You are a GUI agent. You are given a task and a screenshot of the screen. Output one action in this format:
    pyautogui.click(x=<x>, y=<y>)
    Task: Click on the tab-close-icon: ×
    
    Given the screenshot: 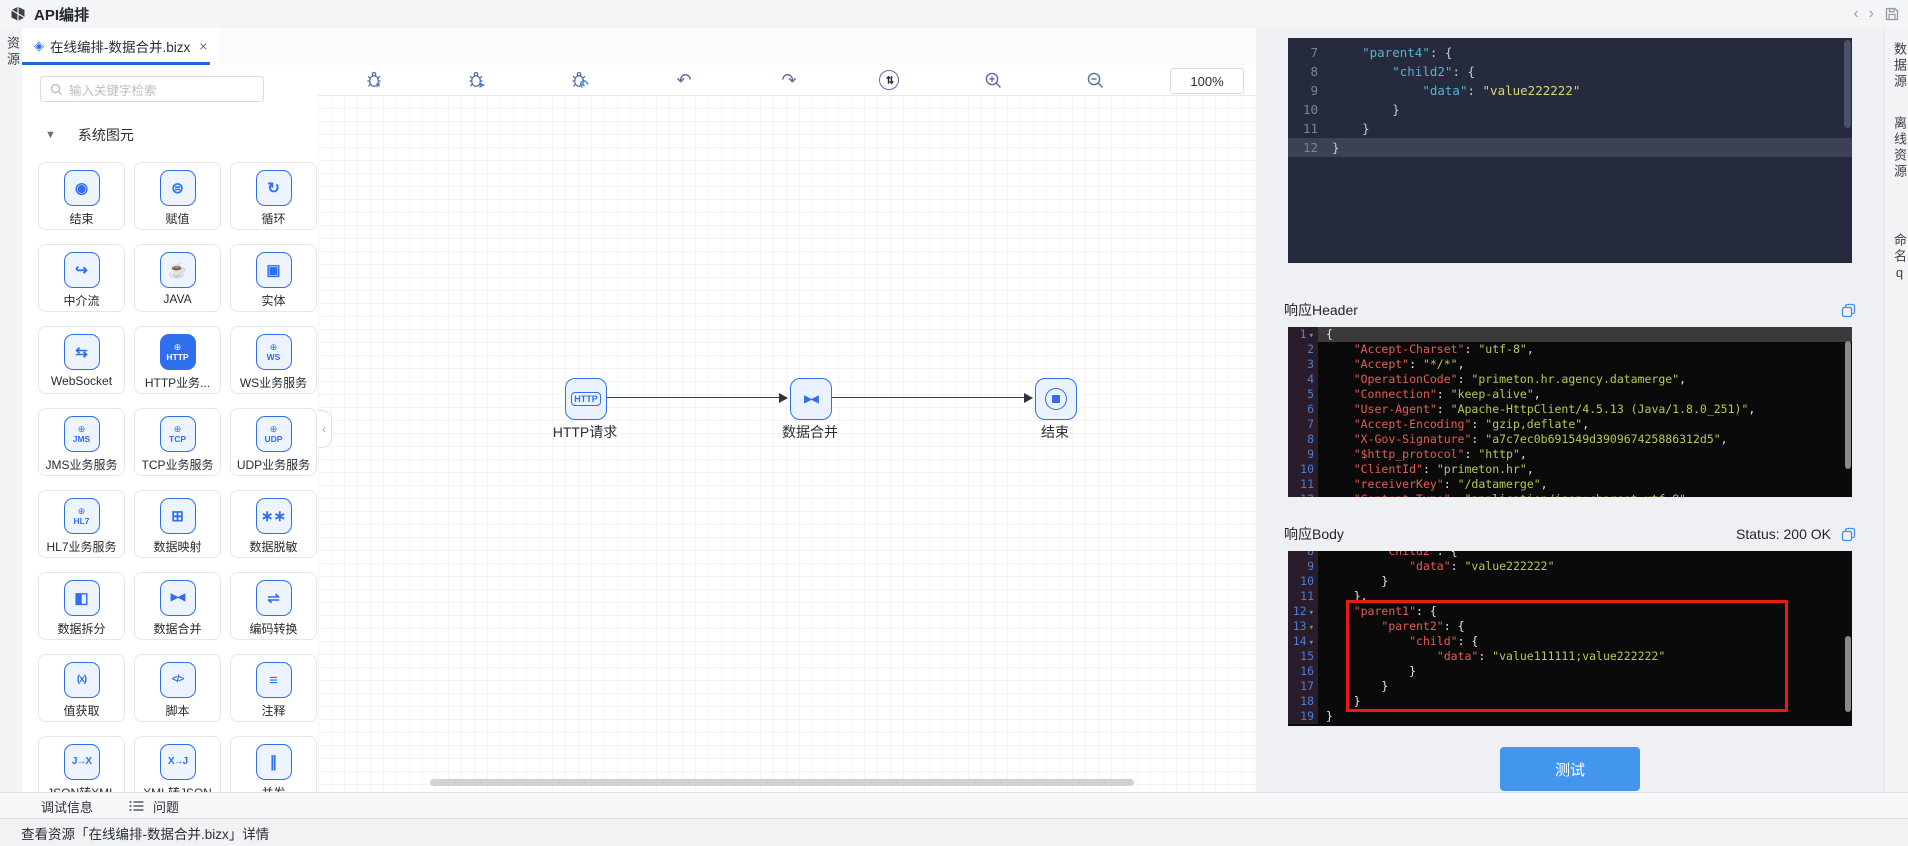 What is the action you would take?
    pyautogui.click(x=203, y=46)
    